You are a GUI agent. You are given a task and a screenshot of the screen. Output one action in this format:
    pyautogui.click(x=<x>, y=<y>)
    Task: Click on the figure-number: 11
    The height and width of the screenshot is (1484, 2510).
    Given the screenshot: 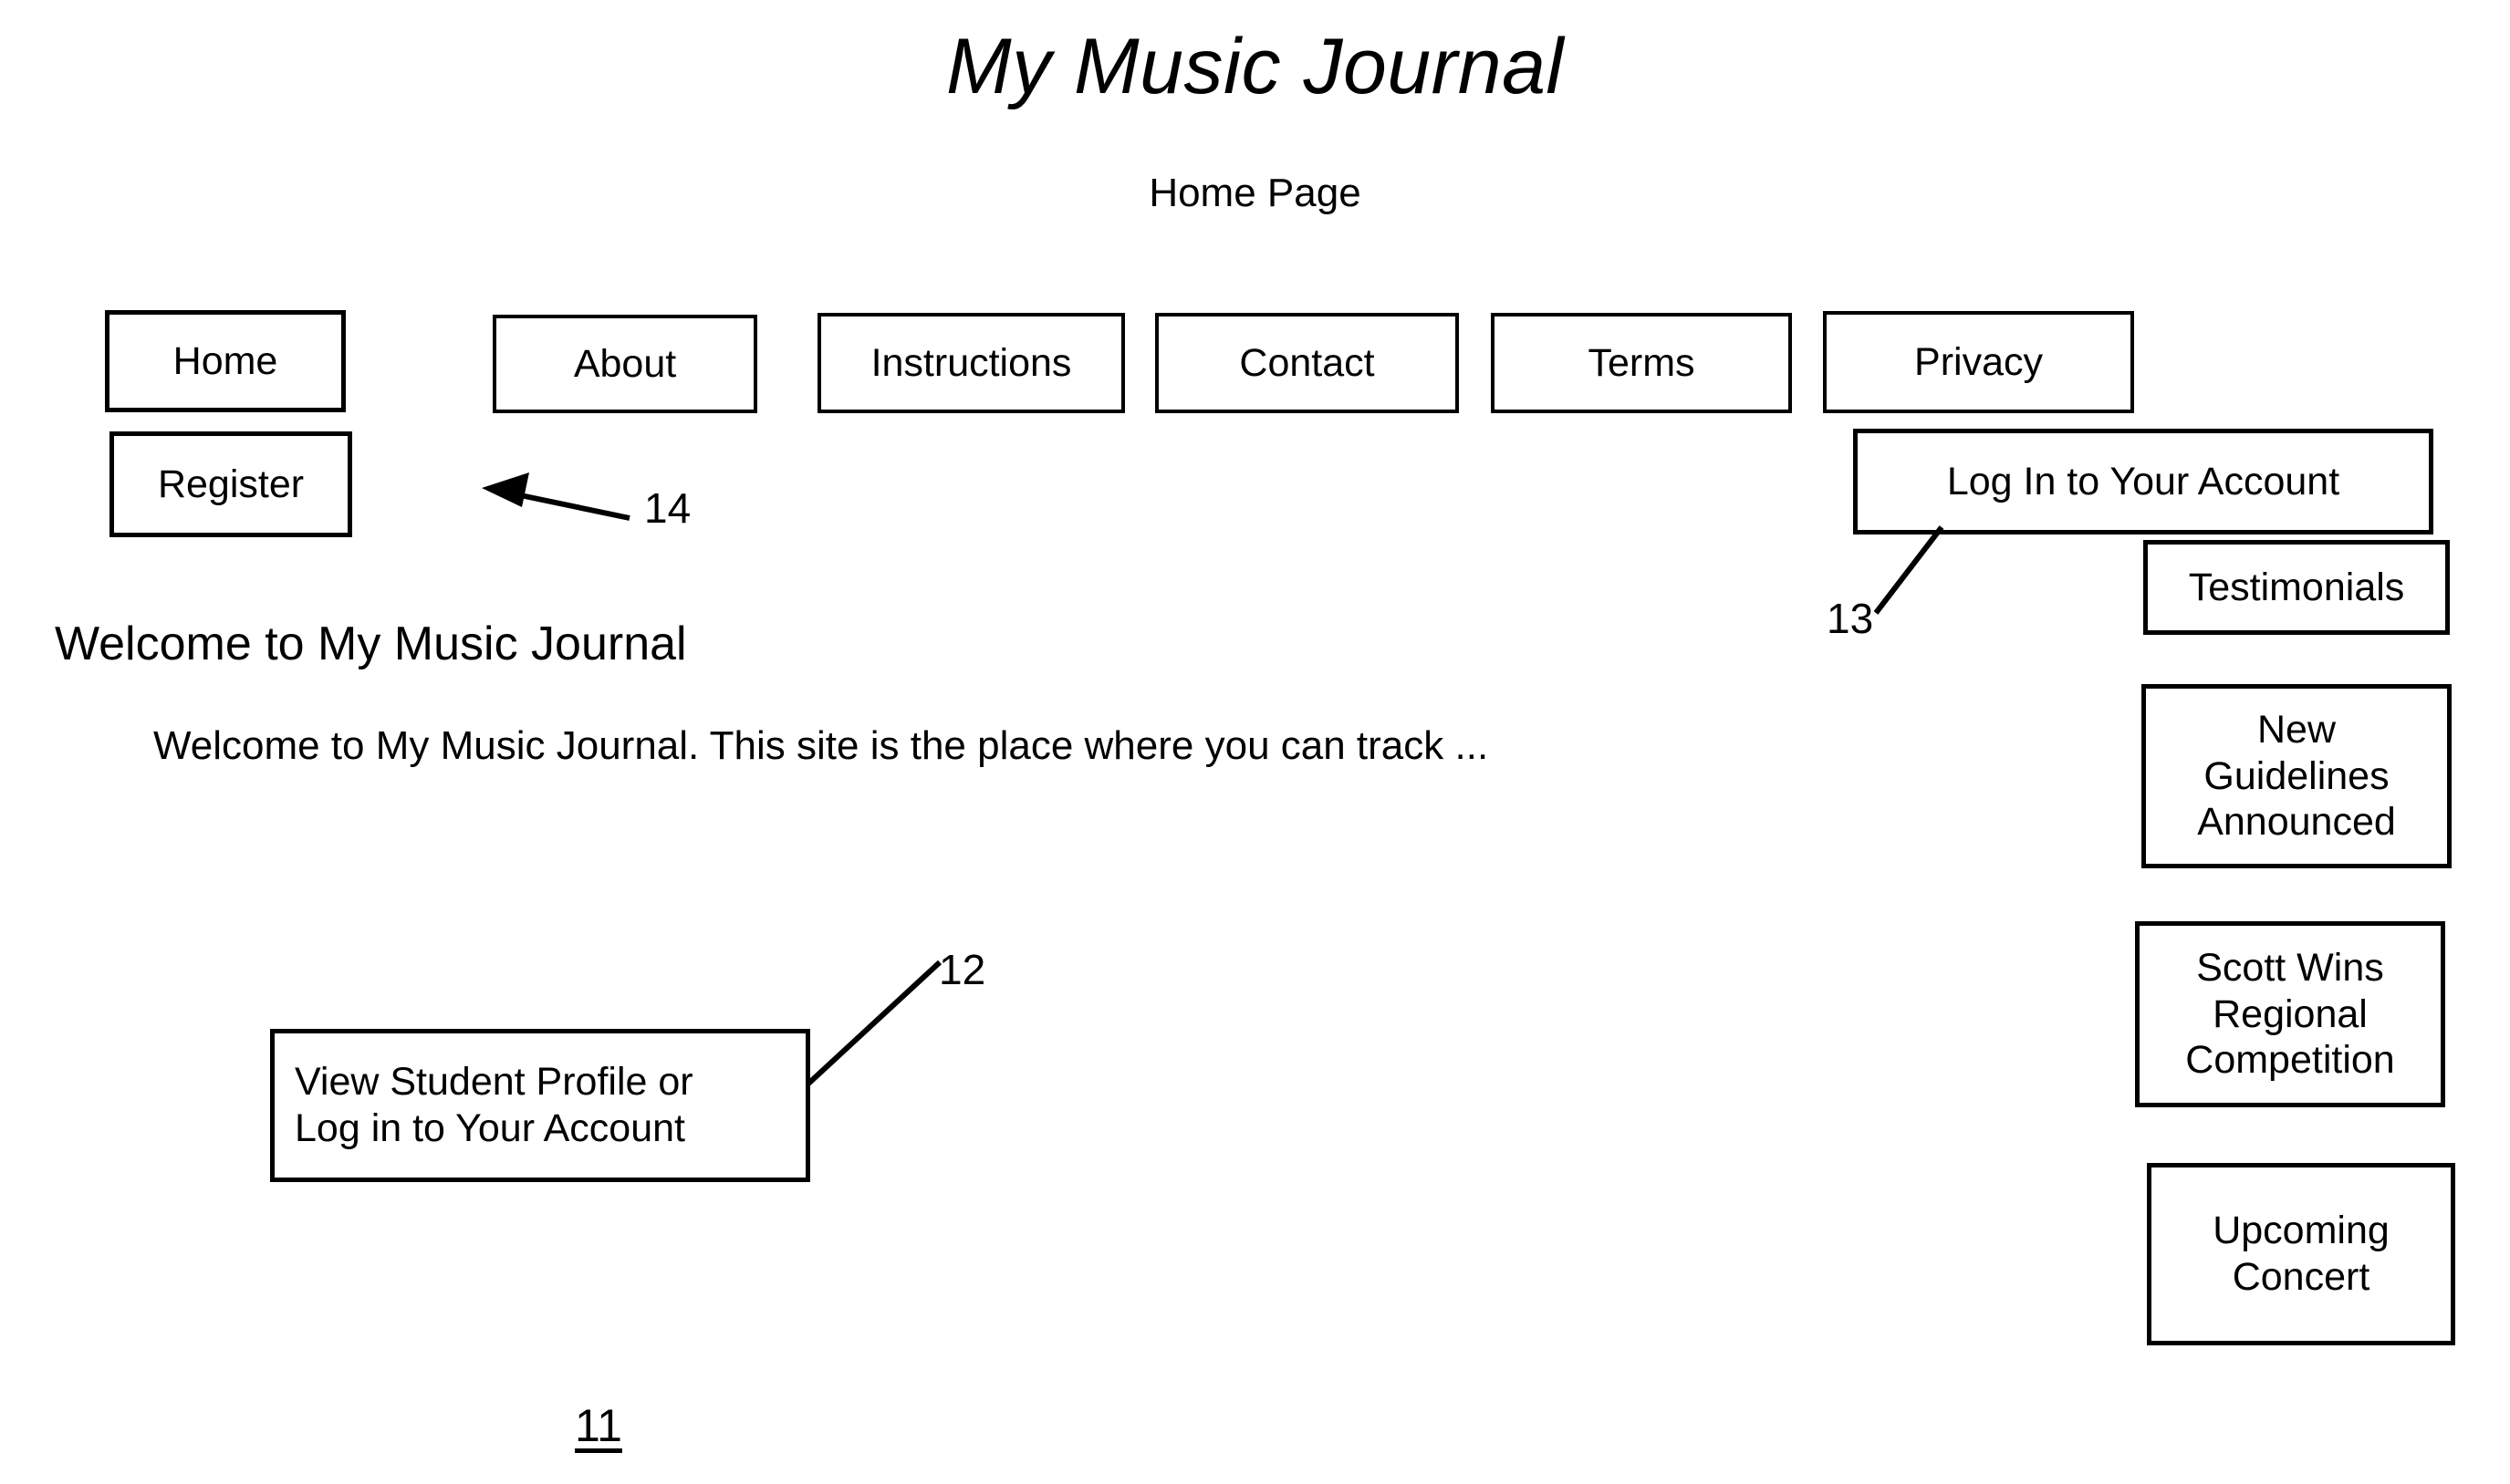 What is the action you would take?
    pyautogui.click(x=599, y=1426)
    